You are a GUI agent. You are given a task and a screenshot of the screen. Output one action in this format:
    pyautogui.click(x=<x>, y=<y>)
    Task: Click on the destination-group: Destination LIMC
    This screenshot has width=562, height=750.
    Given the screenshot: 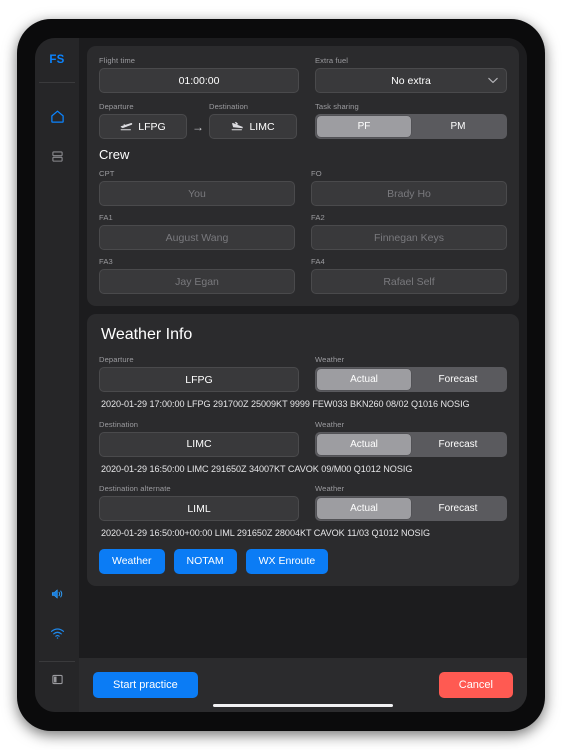 What is the action you would take?
    pyautogui.click(x=253, y=120)
    